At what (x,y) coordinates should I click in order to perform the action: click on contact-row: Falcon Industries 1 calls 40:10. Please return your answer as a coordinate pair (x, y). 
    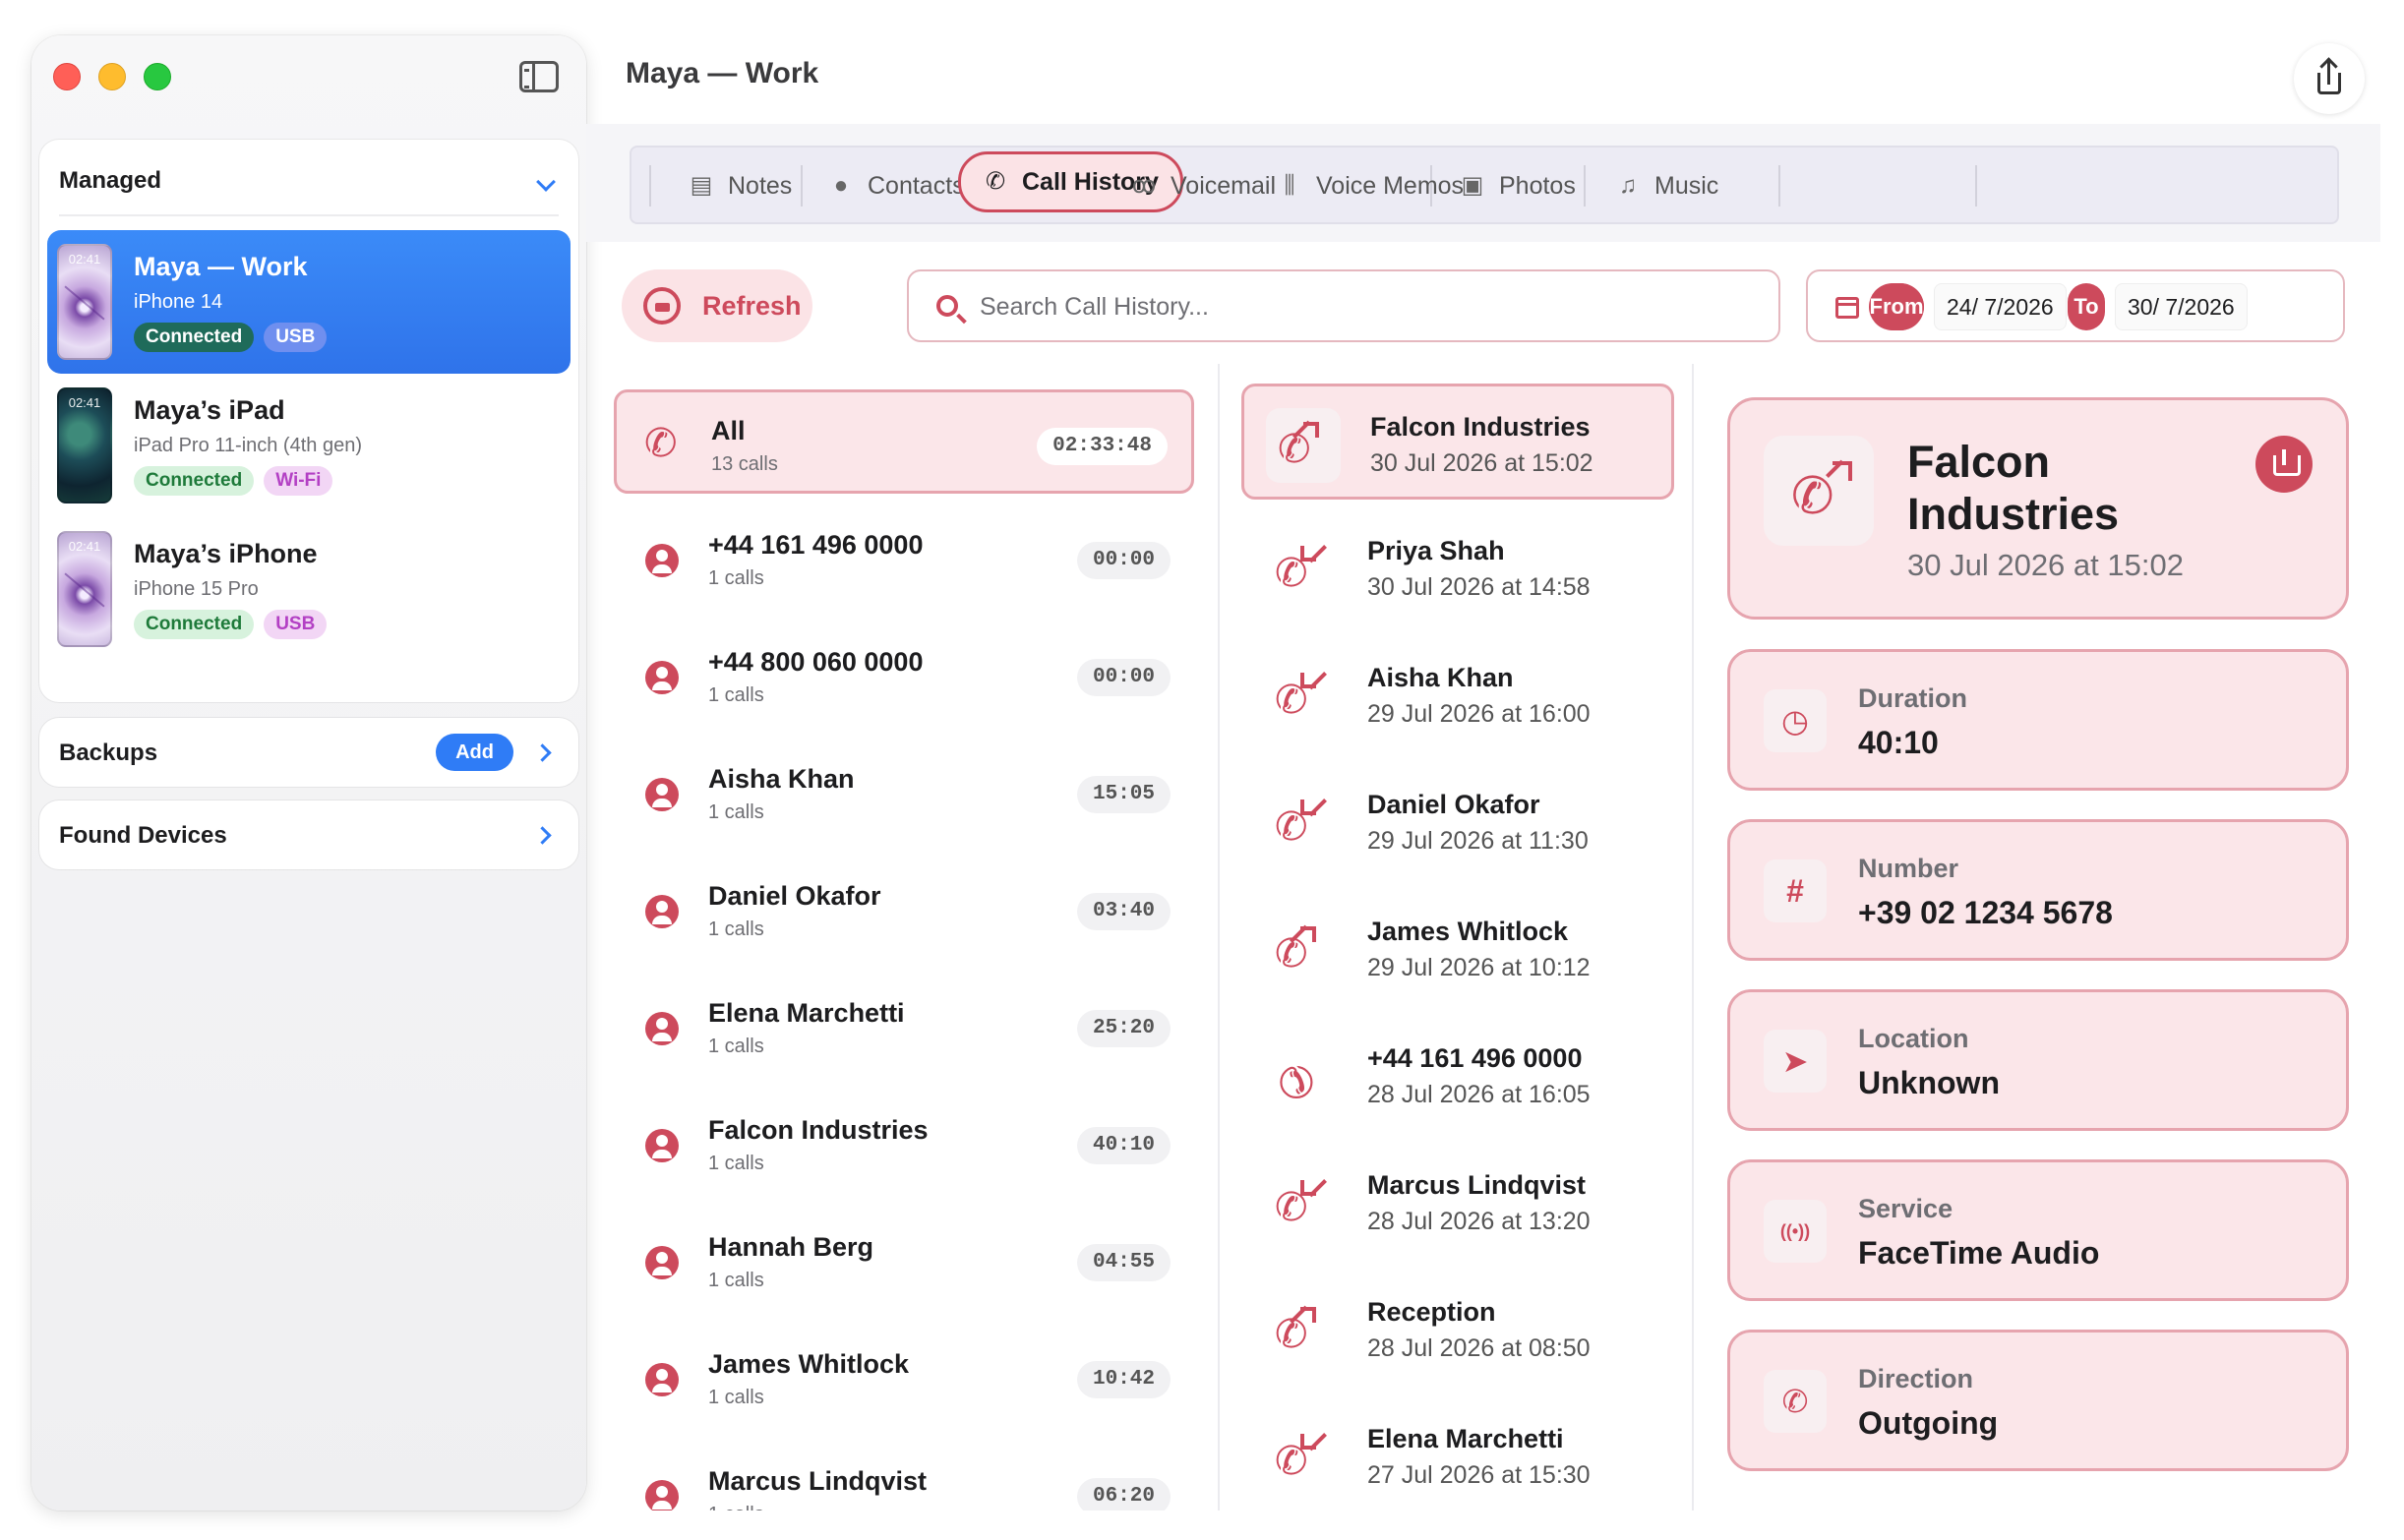
    Looking at the image, I should click on (904, 1144).